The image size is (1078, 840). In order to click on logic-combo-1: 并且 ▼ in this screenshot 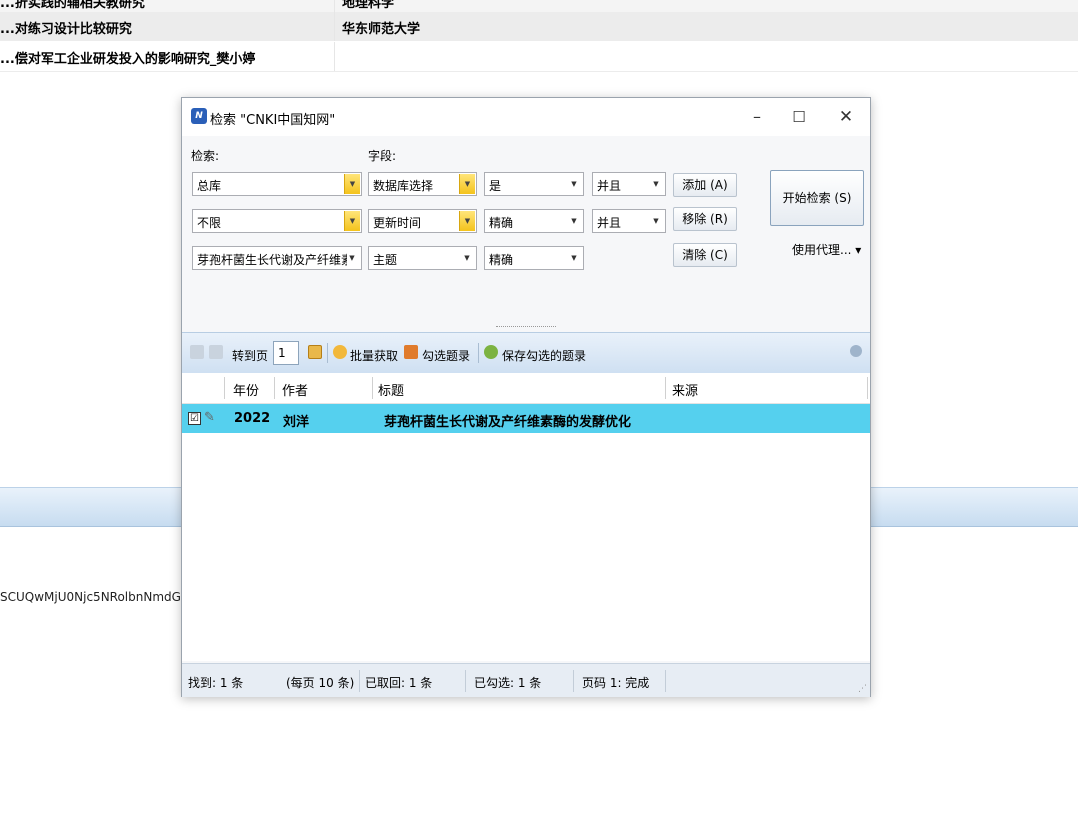, I will do `click(629, 184)`.